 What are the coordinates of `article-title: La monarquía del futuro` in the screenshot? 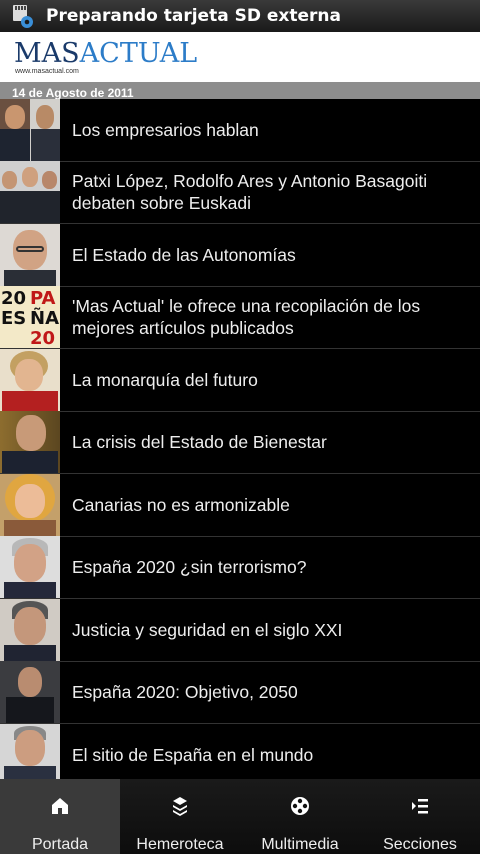 It's located at (165, 379).